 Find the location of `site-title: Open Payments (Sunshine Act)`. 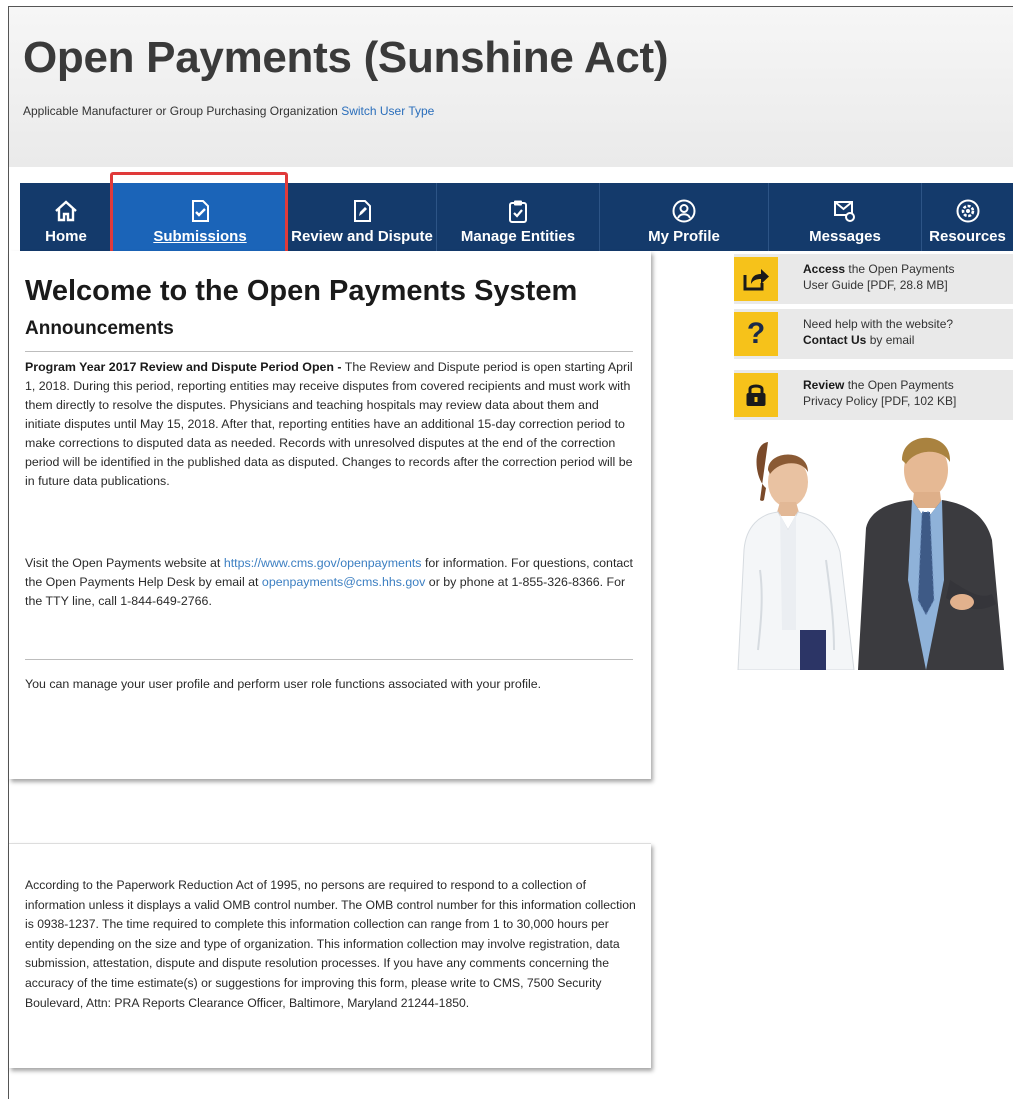

site-title: Open Payments (Sunshine Act) is located at coordinates (346, 57).